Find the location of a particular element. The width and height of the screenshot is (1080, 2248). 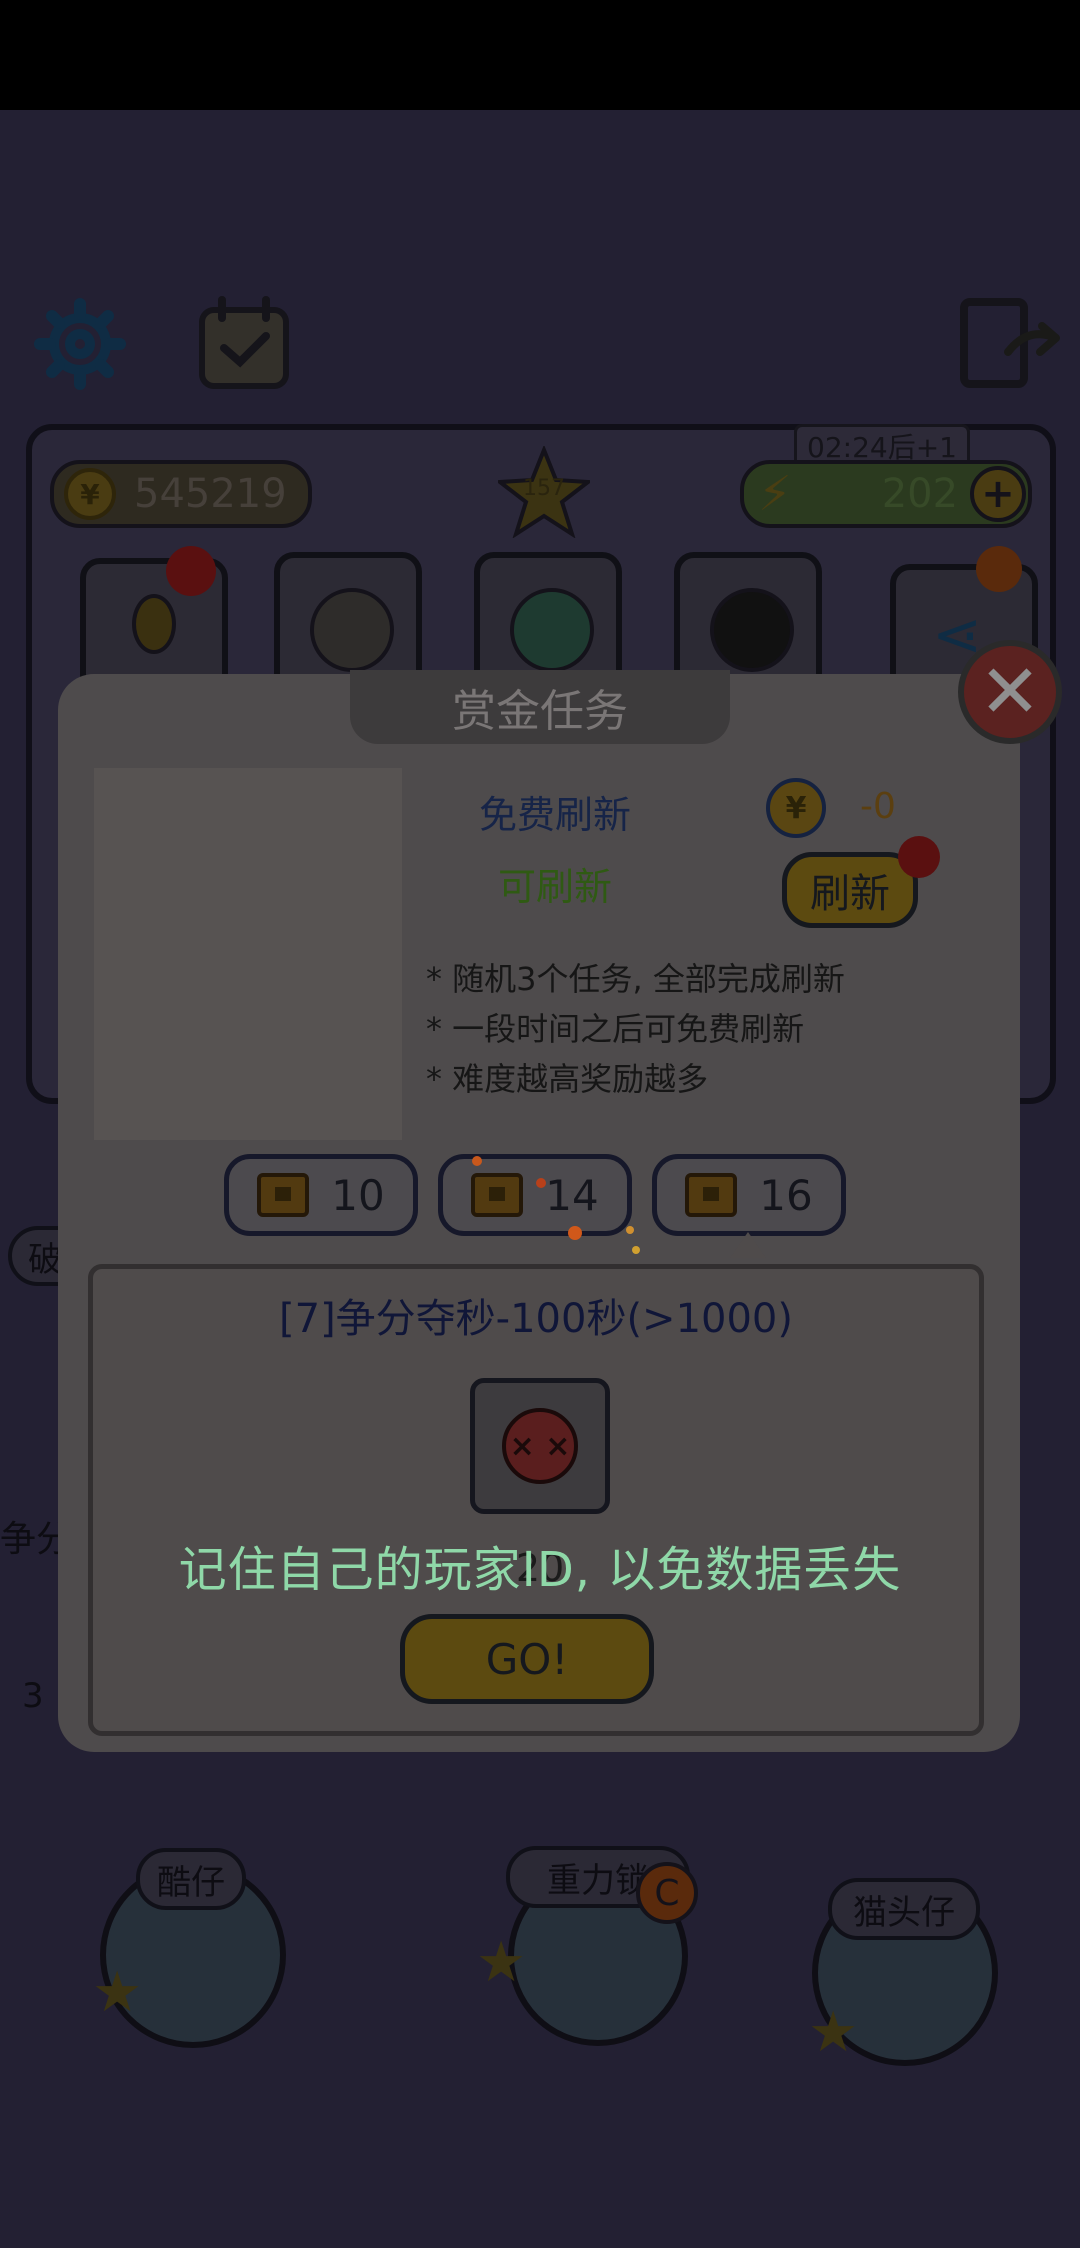

close-button: ✕ is located at coordinates (1010, 692).